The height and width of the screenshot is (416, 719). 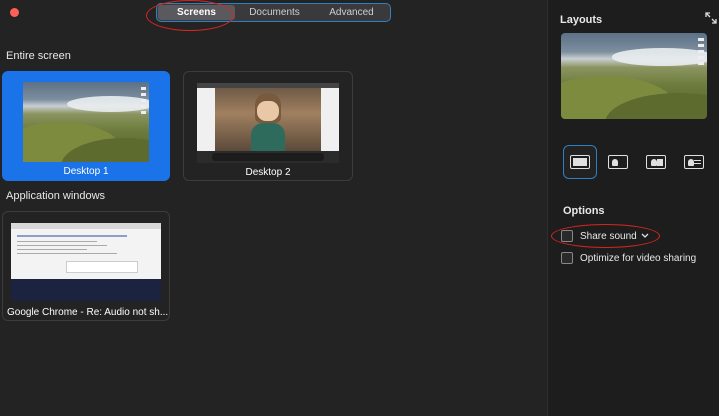 What do you see at coordinates (196, 12) in the screenshot?
I see `tab-screens: Screens` at bounding box center [196, 12].